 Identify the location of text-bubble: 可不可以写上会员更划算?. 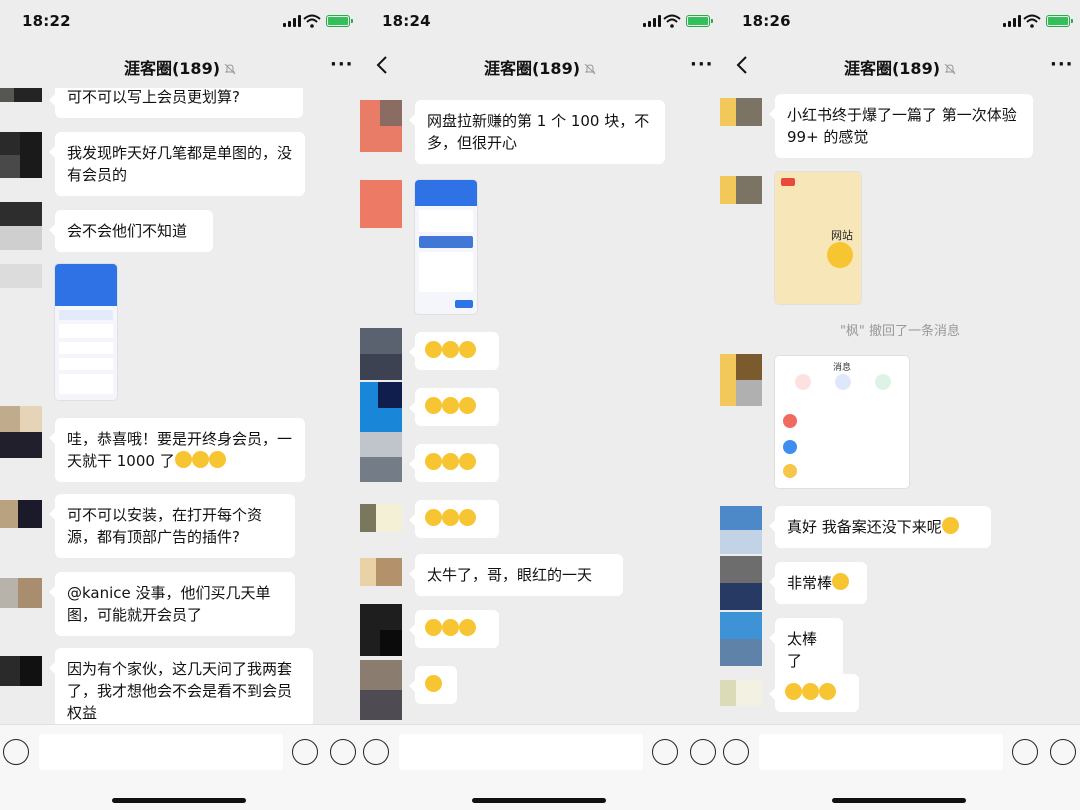
(176, 103).